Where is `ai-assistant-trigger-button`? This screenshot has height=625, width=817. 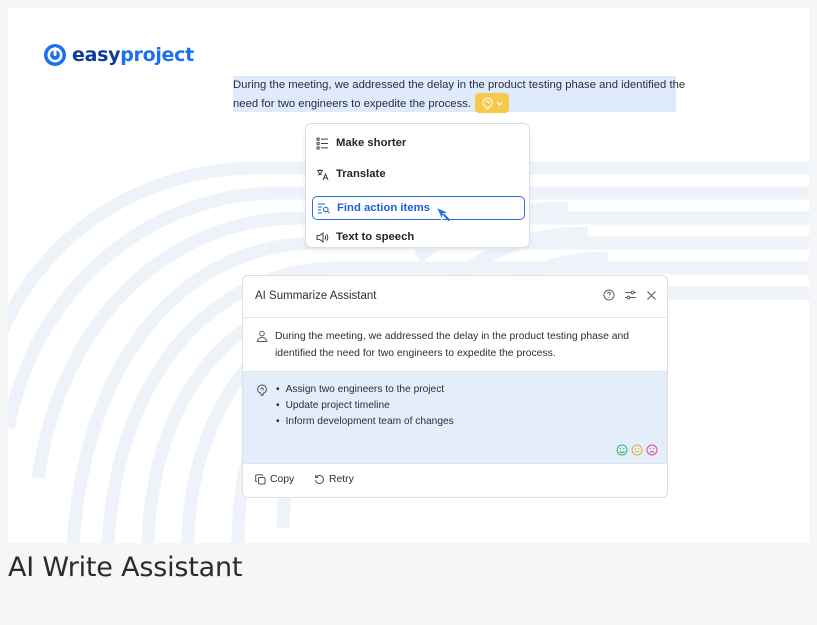 ai-assistant-trigger-button is located at coordinates (492, 103).